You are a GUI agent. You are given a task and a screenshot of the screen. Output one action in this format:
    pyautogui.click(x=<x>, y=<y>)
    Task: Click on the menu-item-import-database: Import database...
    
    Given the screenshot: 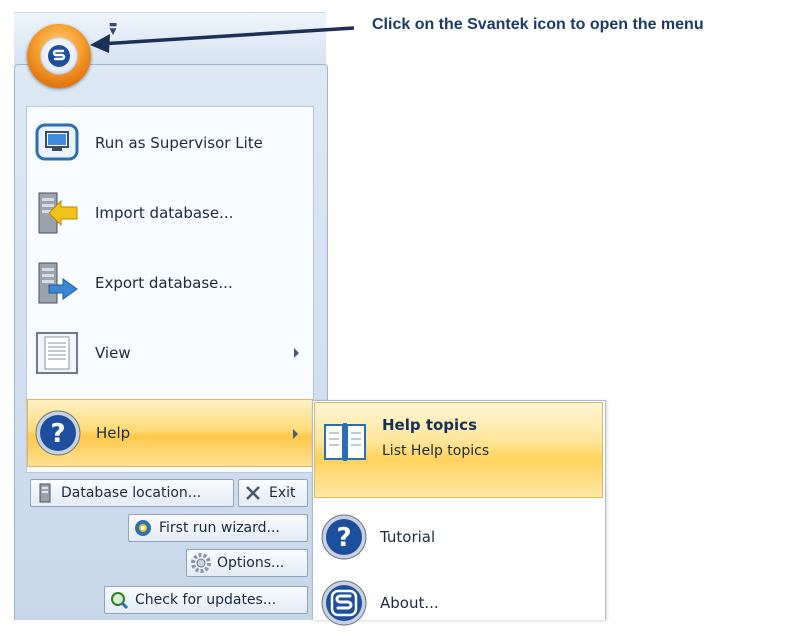 What is the action you would take?
    pyautogui.click(x=170, y=213)
    